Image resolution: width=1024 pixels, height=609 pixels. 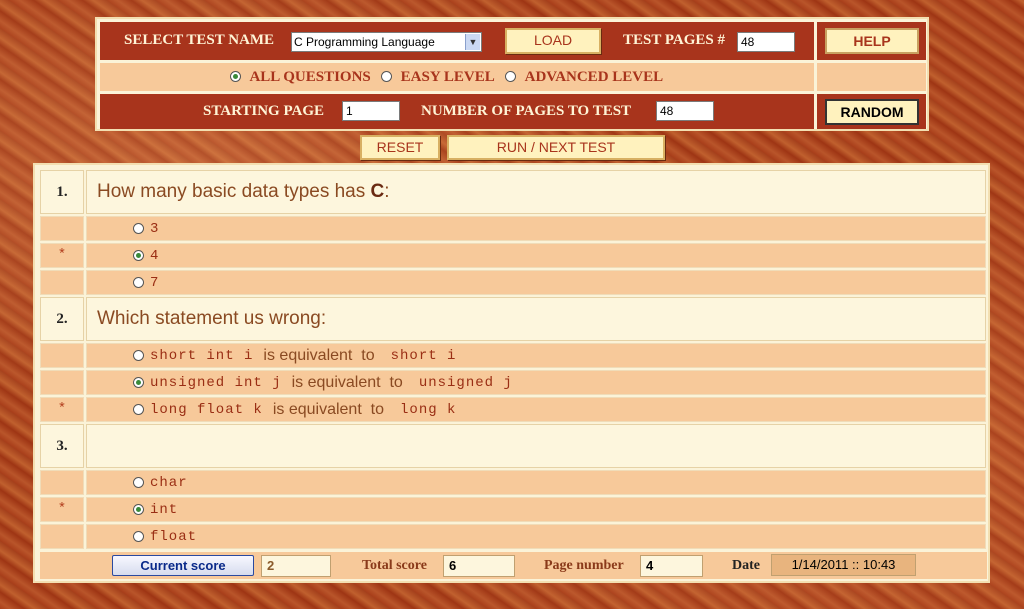 What do you see at coordinates (536, 255) in the screenshot?
I see `answer-option: 4` at bounding box center [536, 255].